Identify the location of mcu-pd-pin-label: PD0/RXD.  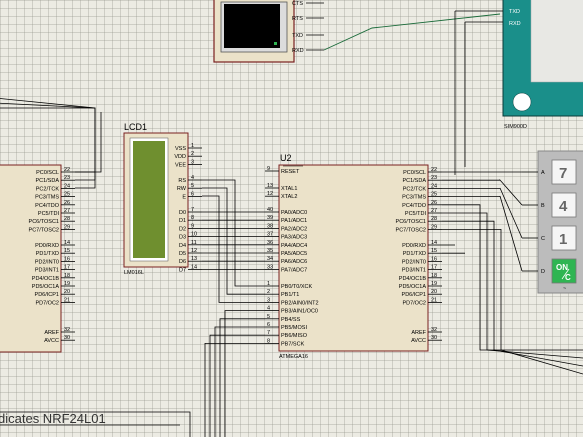
(414, 246).